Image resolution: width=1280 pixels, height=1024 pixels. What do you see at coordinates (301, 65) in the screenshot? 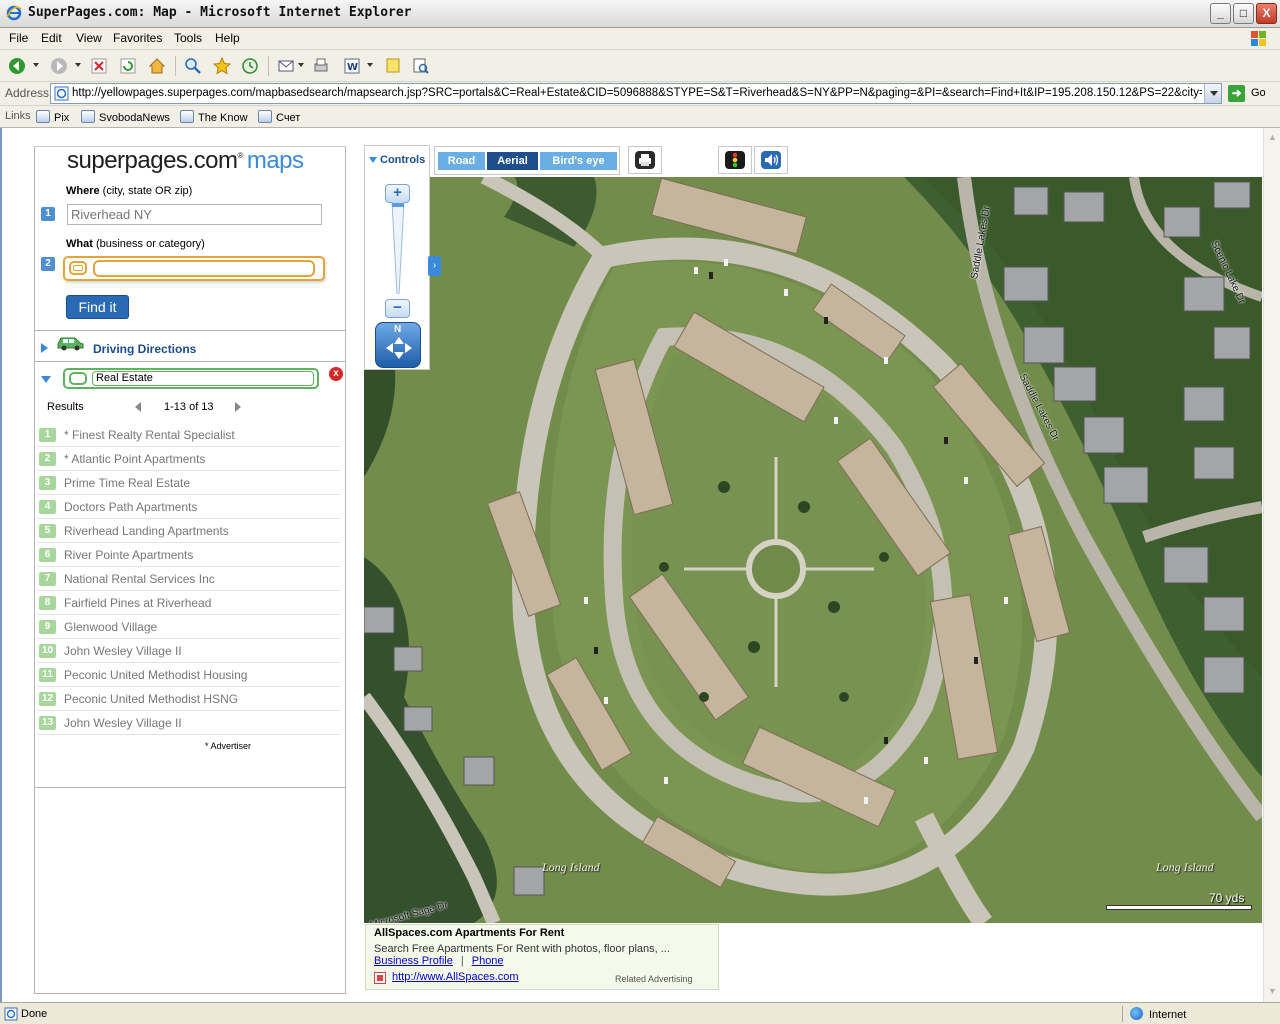
I see `mail-dropdown-icon` at bounding box center [301, 65].